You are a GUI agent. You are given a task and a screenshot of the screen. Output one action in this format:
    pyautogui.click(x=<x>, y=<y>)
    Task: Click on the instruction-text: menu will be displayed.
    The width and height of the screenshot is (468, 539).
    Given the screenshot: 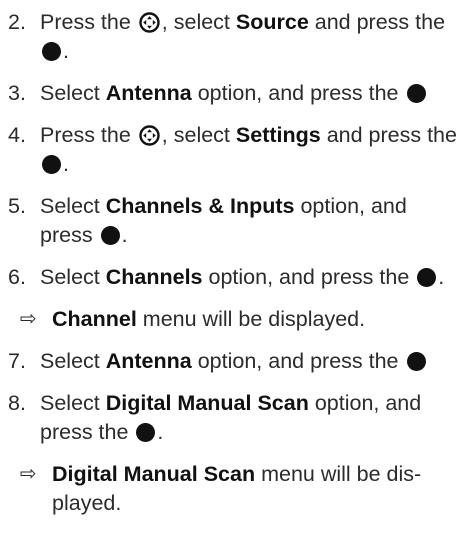 What is the action you would take?
    pyautogui.click(x=251, y=319)
    